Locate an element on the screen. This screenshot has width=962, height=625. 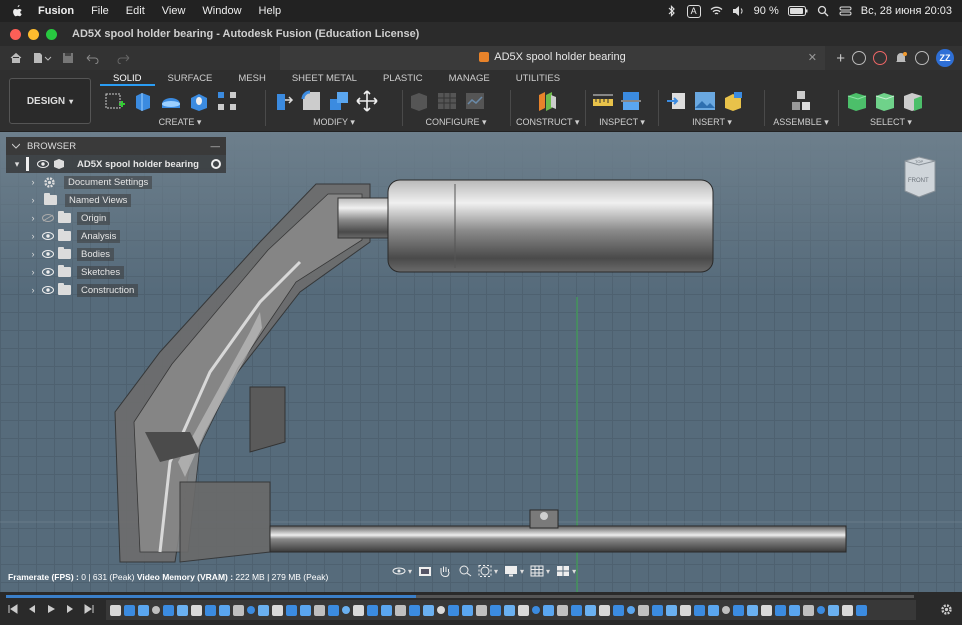
insert-mcmaster-icon is located at coordinates (733, 101).